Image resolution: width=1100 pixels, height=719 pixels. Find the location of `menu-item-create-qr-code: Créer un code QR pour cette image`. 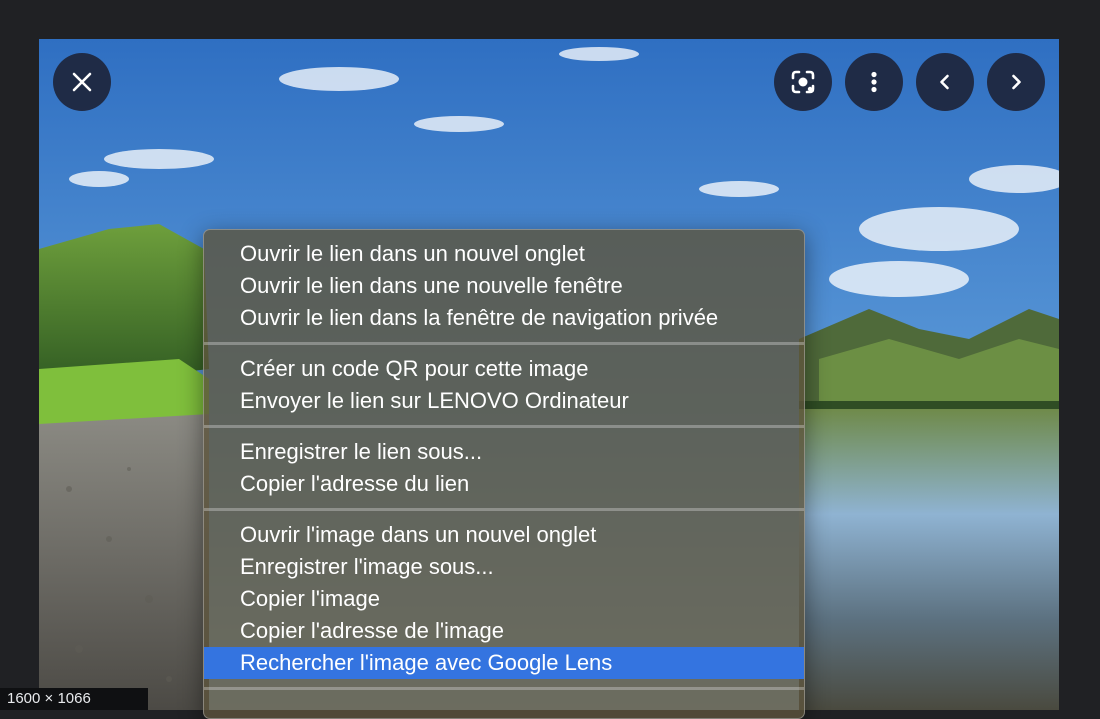

menu-item-create-qr-code: Créer un code QR pour cette image is located at coordinates (504, 369).